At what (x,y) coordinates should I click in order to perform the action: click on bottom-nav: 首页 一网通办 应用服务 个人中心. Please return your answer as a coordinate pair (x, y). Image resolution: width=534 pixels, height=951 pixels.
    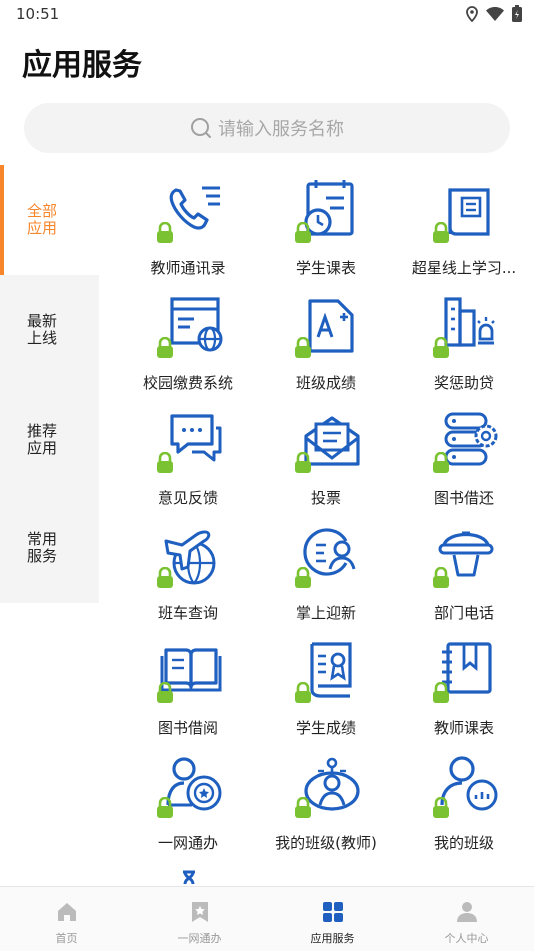
    Looking at the image, I should click on (267, 918).